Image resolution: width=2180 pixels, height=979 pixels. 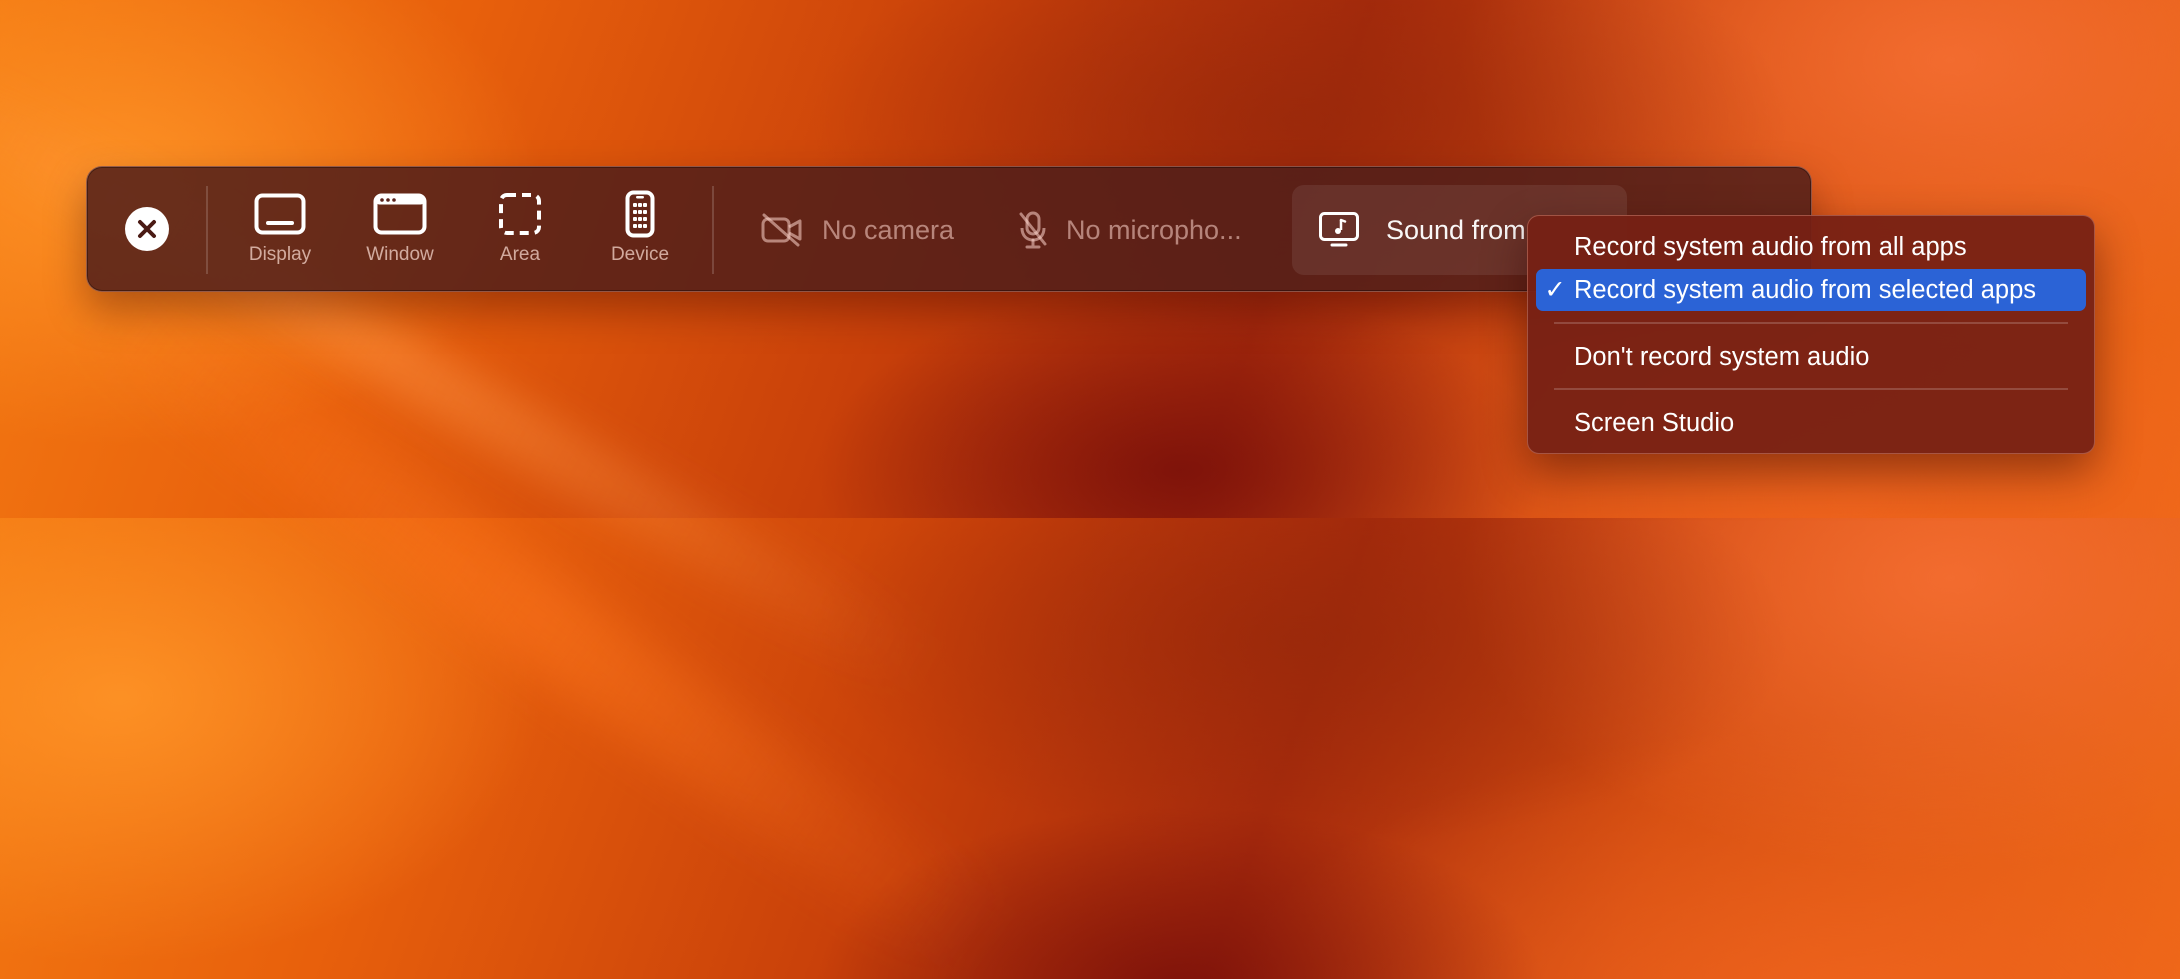 What do you see at coordinates (280, 254) in the screenshot?
I see `capture-display-label: Display` at bounding box center [280, 254].